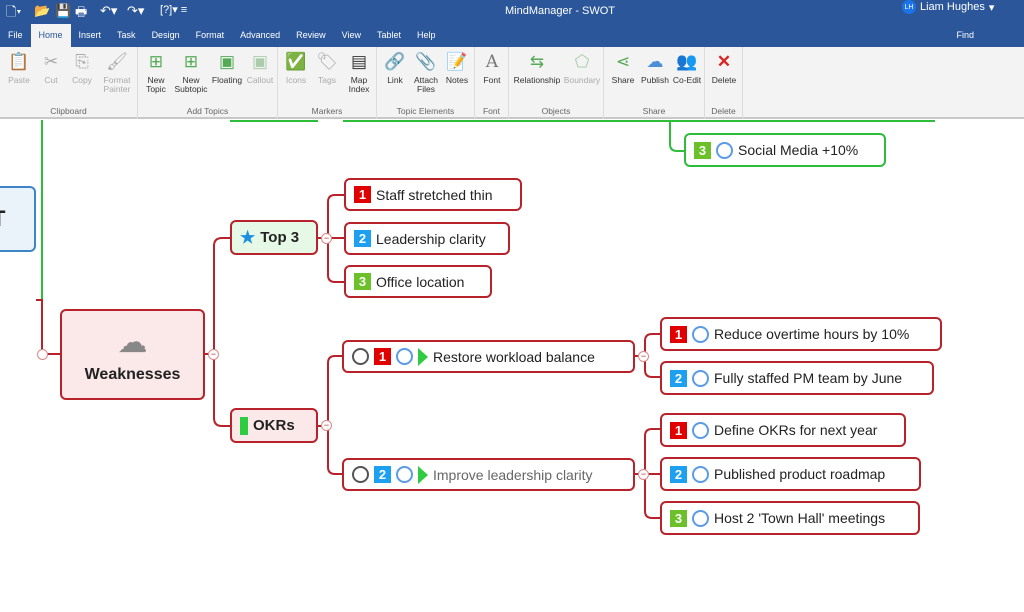  I want to click on paste-button: 📋 Paste, so click(19, 68).